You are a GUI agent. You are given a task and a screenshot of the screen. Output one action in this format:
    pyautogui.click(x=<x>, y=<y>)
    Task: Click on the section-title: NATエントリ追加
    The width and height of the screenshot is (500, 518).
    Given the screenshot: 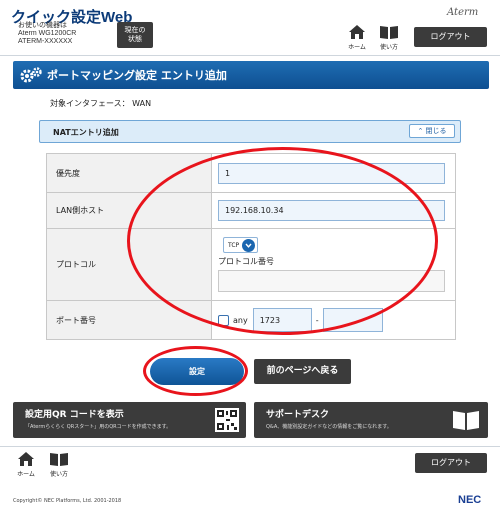 What is the action you would take?
    pyautogui.click(x=86, y=132)
    